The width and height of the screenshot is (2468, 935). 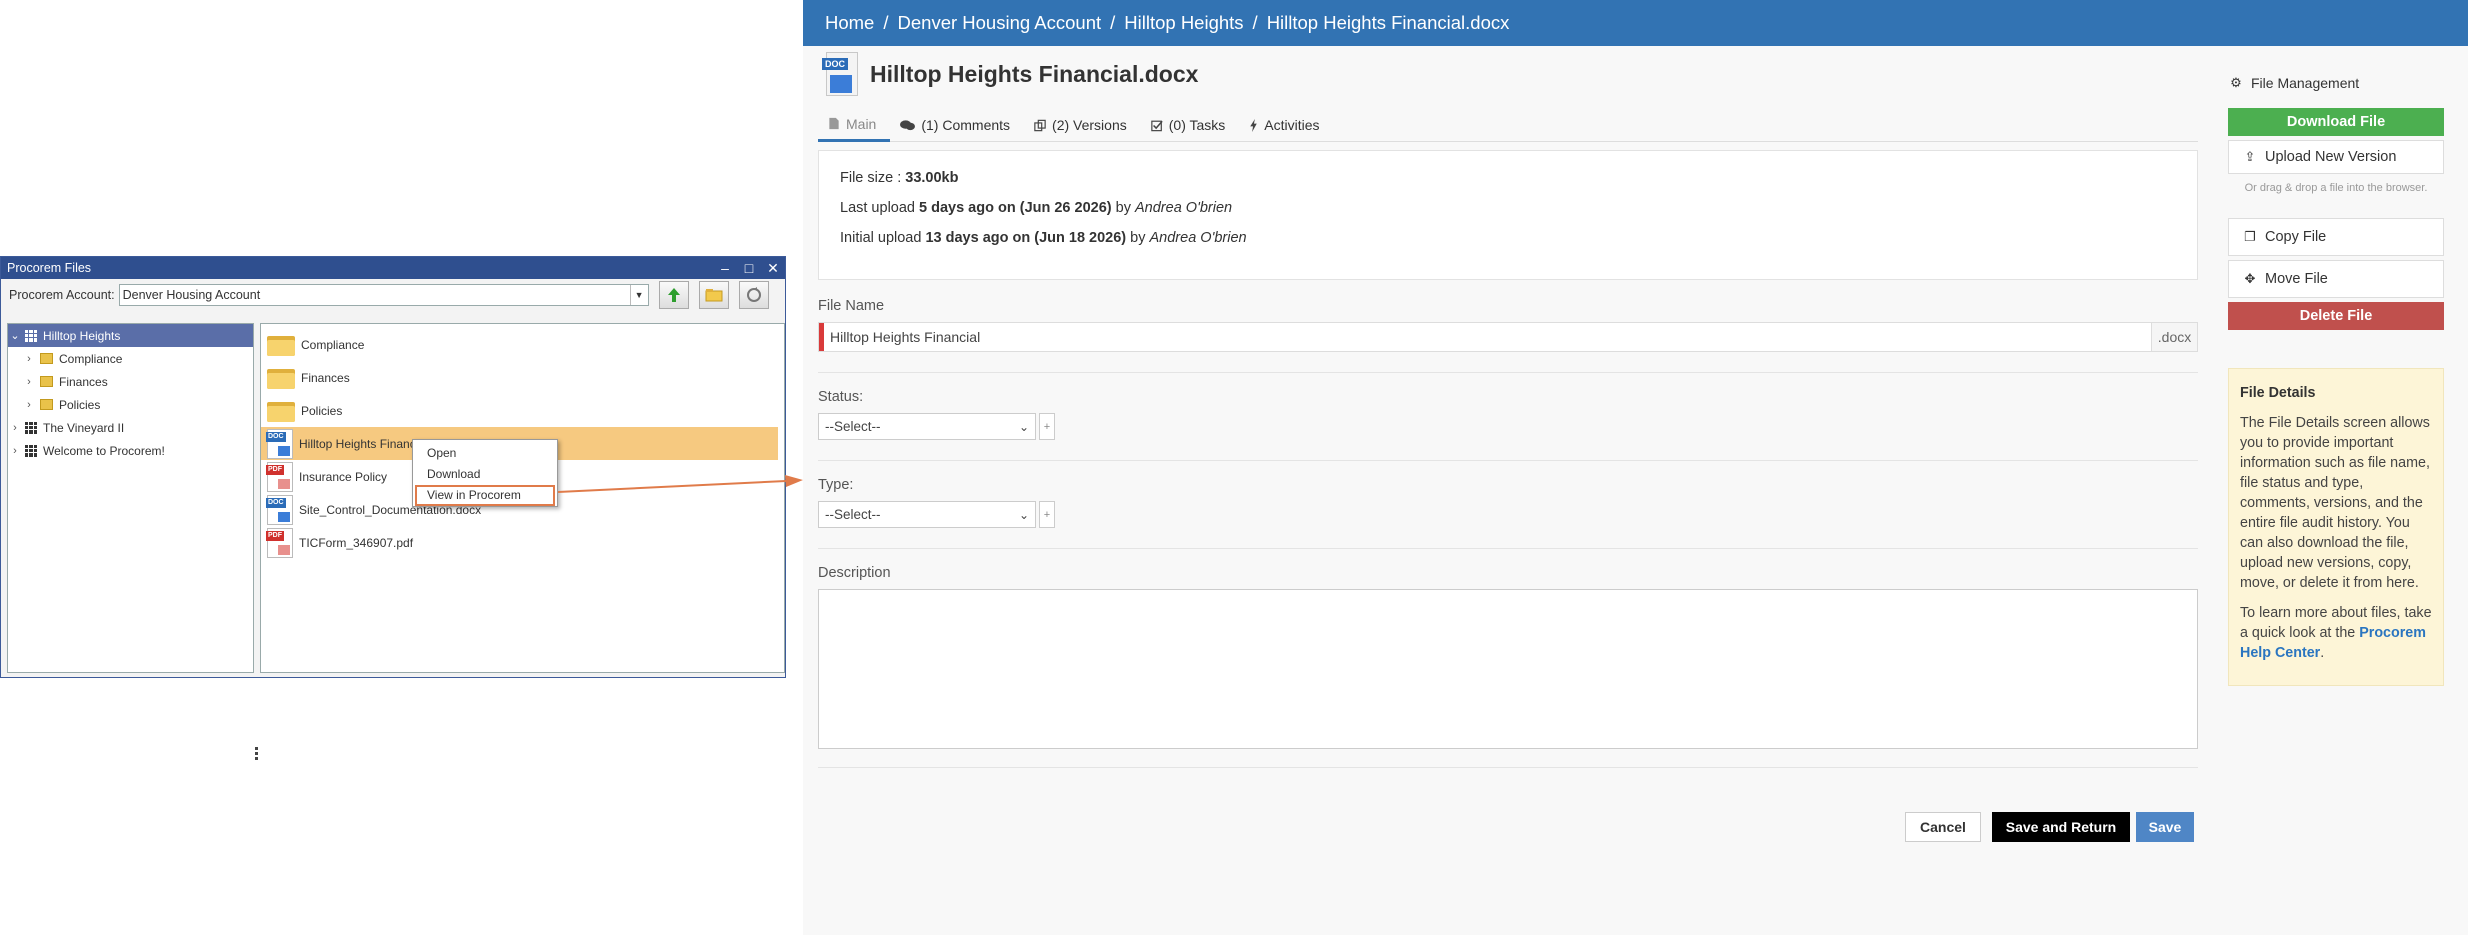 I want to click on breadcrumb-project: Hilltop Heights, so click(x=1183, y=23).